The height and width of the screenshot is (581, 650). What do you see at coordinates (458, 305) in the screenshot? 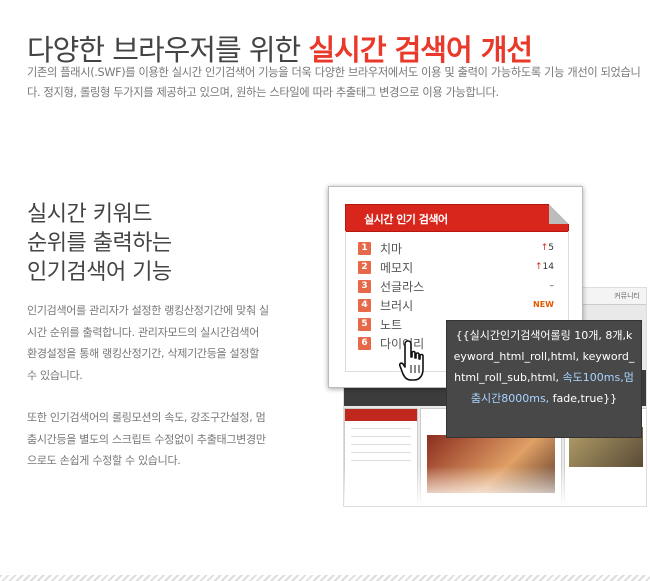
I see `keyword-item: 4 브러시 NEW` at bounding box center [458, 305].